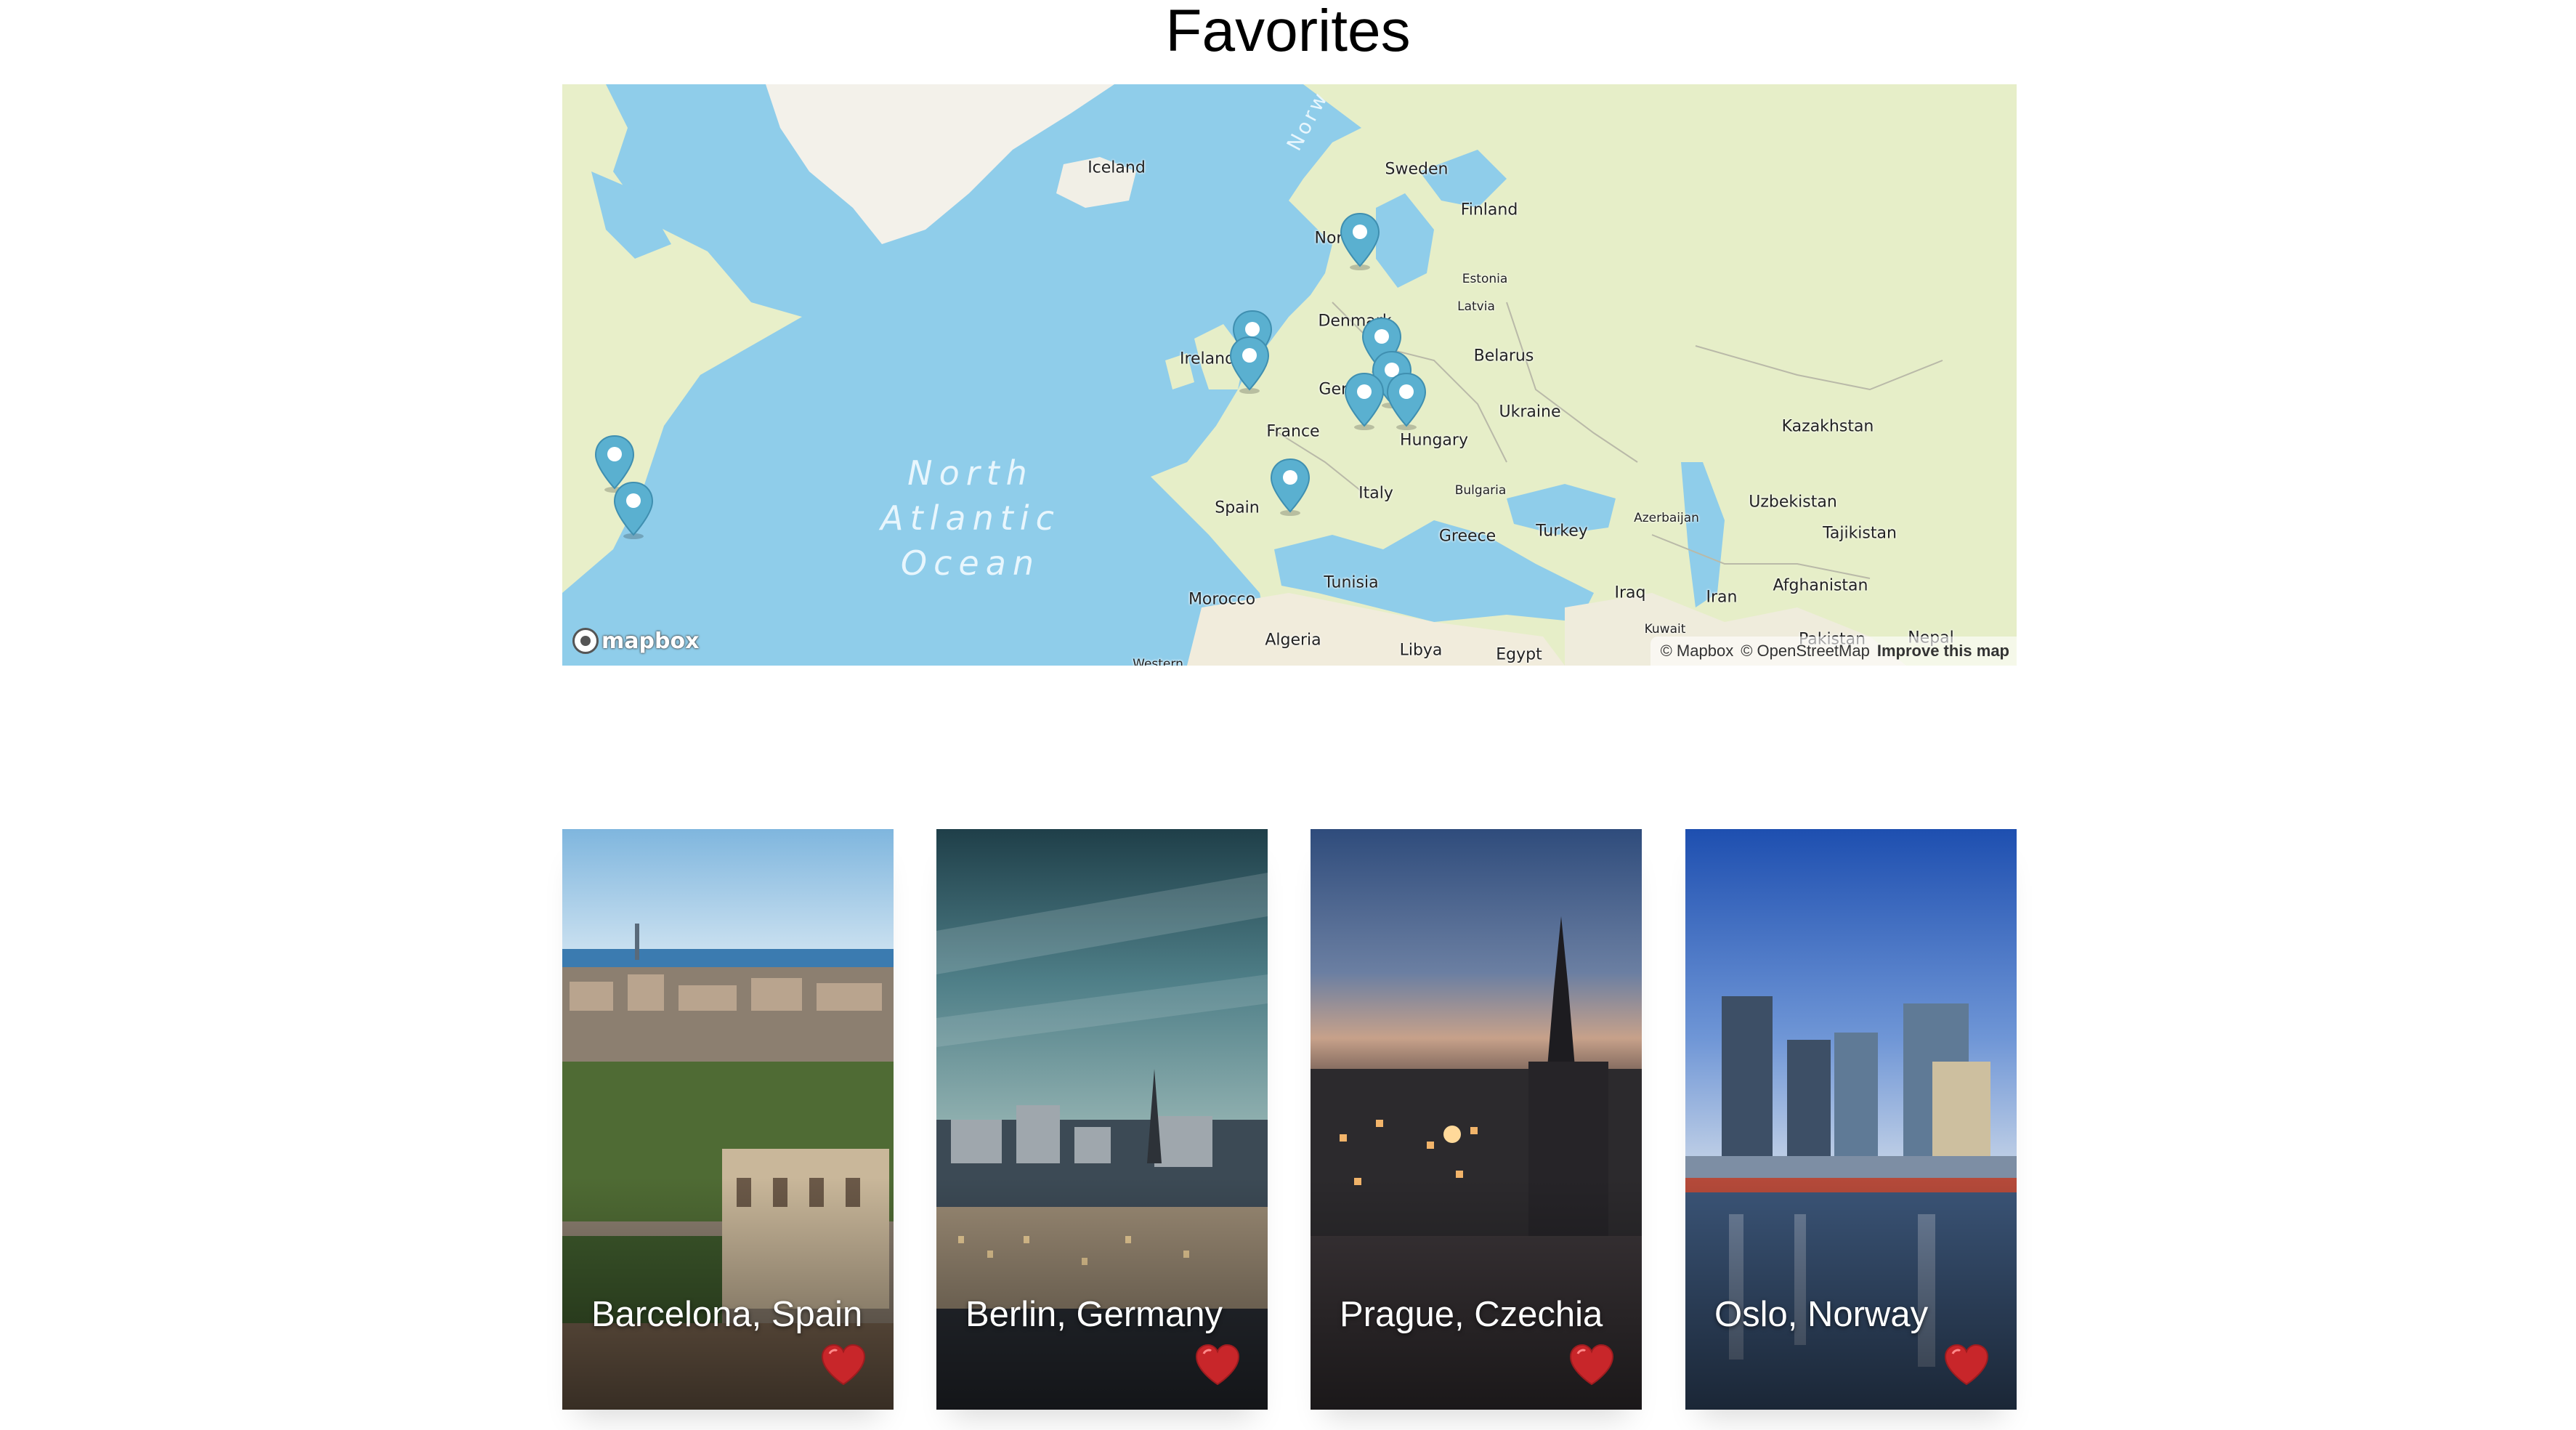 The width and height of the screenshot is (2576, 1430). I want to click on mapbox-logo: mapbox, so click(635, 640).